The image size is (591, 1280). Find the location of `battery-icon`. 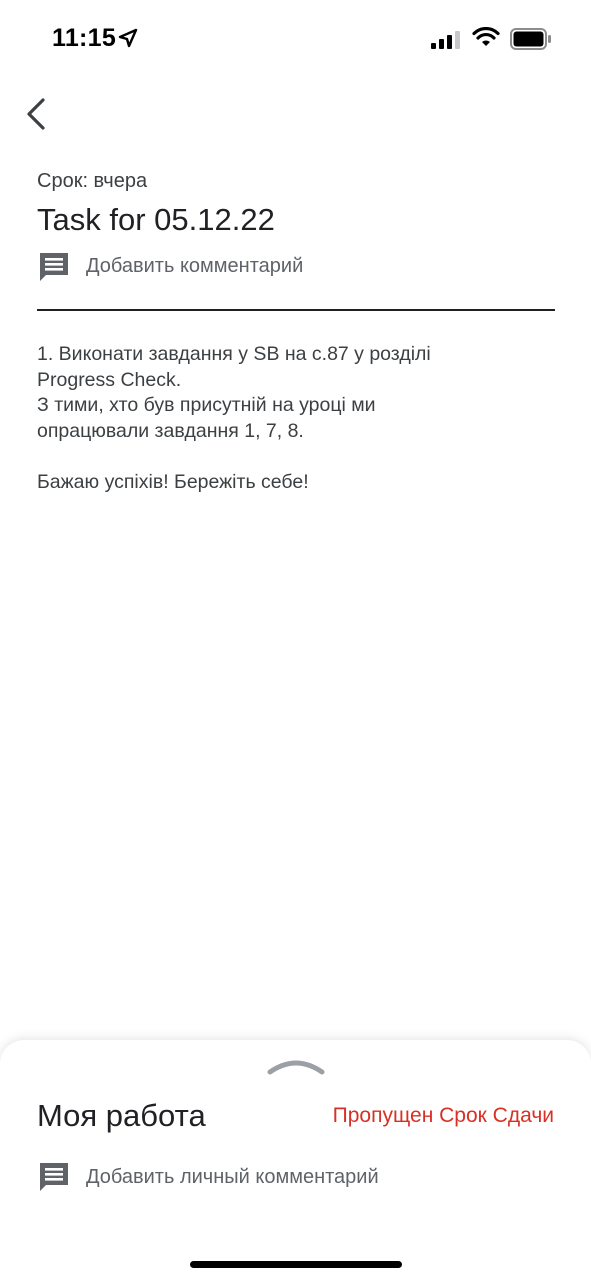

battery-icon is located at coordinates (530, 39).